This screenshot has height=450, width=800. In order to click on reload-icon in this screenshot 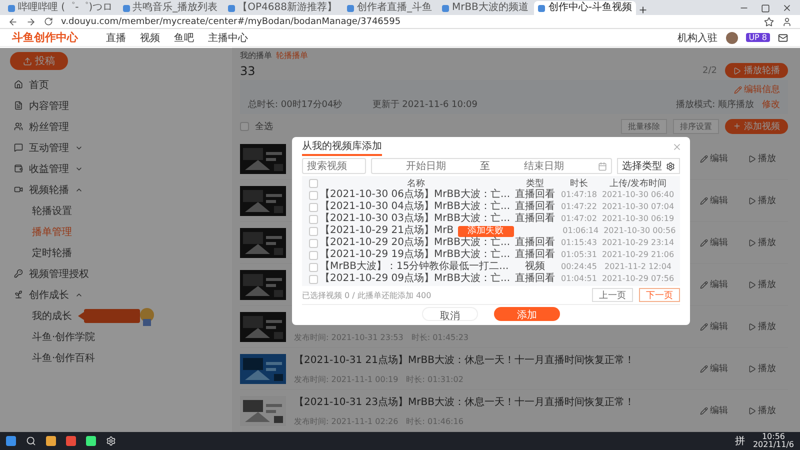, I will do `click(48, 21)`.